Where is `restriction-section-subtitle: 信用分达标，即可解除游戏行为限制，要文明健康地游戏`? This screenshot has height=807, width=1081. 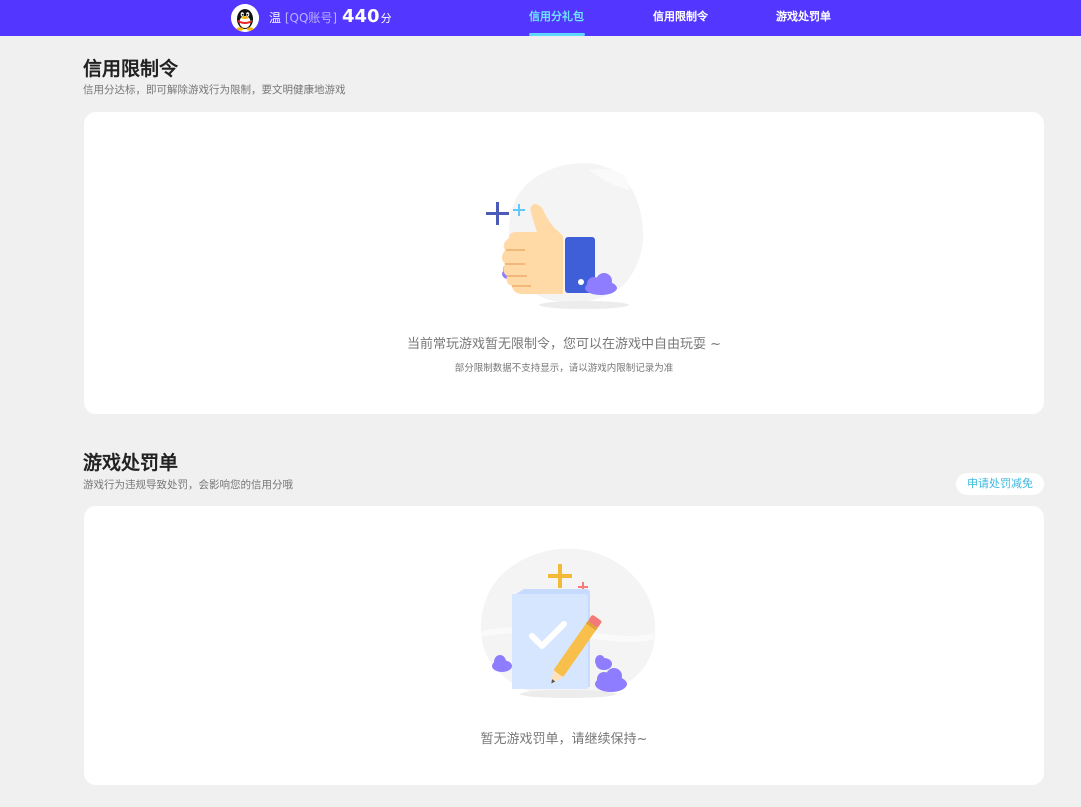 restriction-section-subtitle: 信用分达标，即可解除游戏行为限制，要文明健康地游戏 is located at coordinates (214, 90).